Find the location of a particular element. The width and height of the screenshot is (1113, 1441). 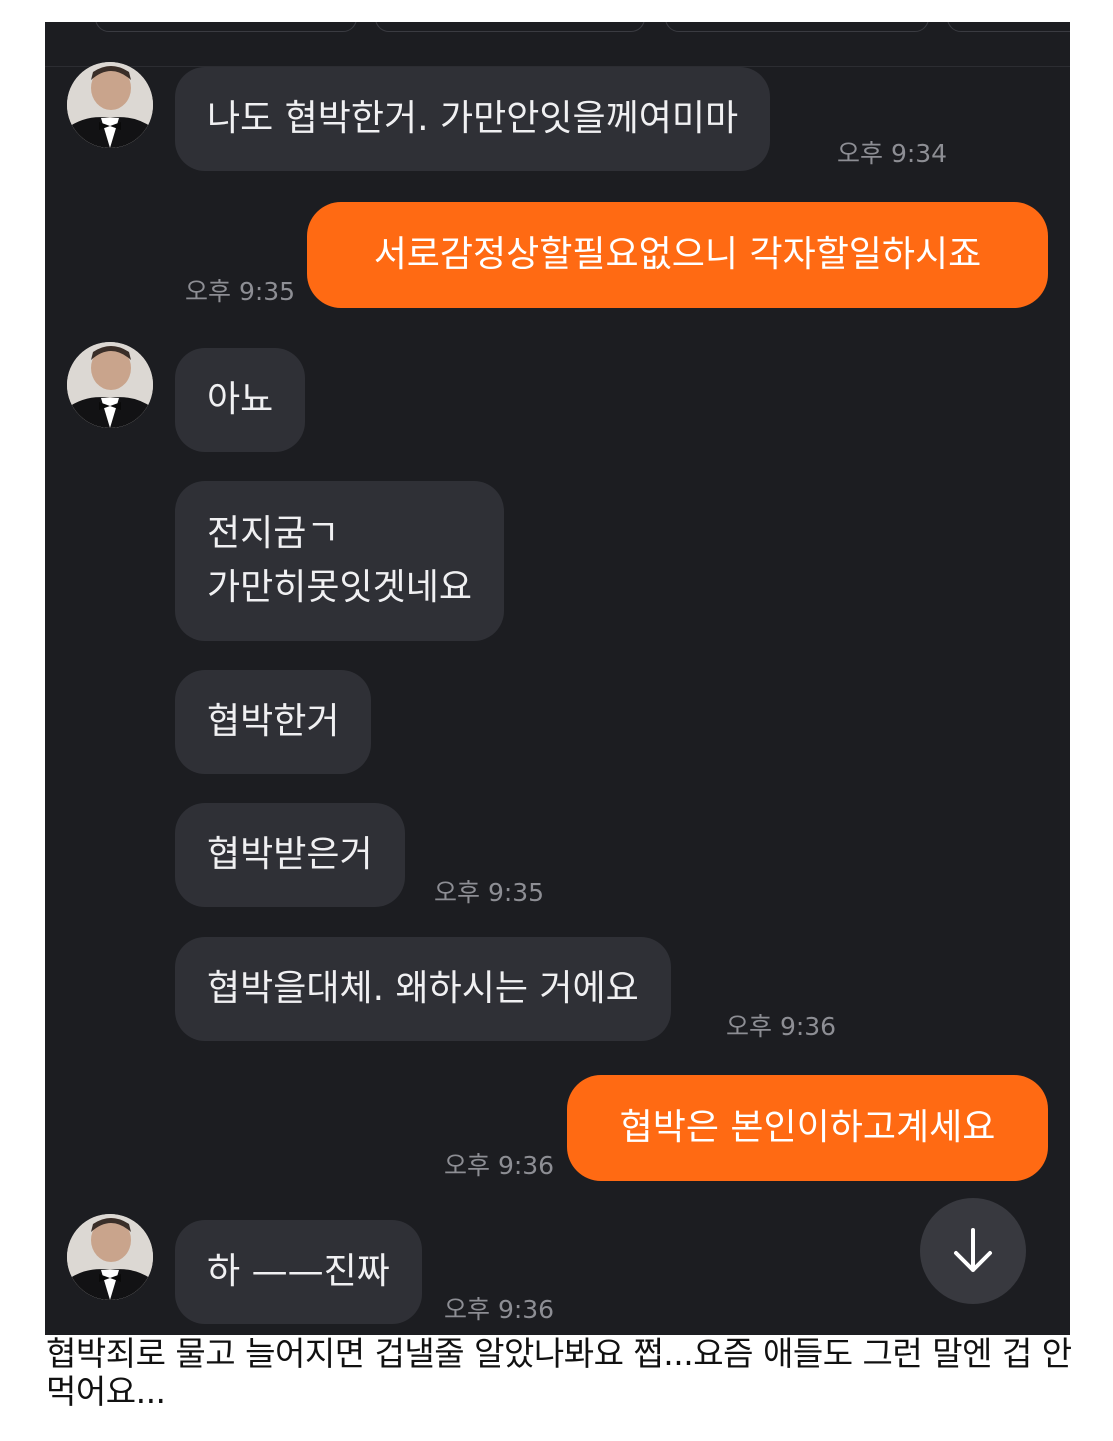

message-timestamp: 오후 9:34 is located at coordinates (892, 153).